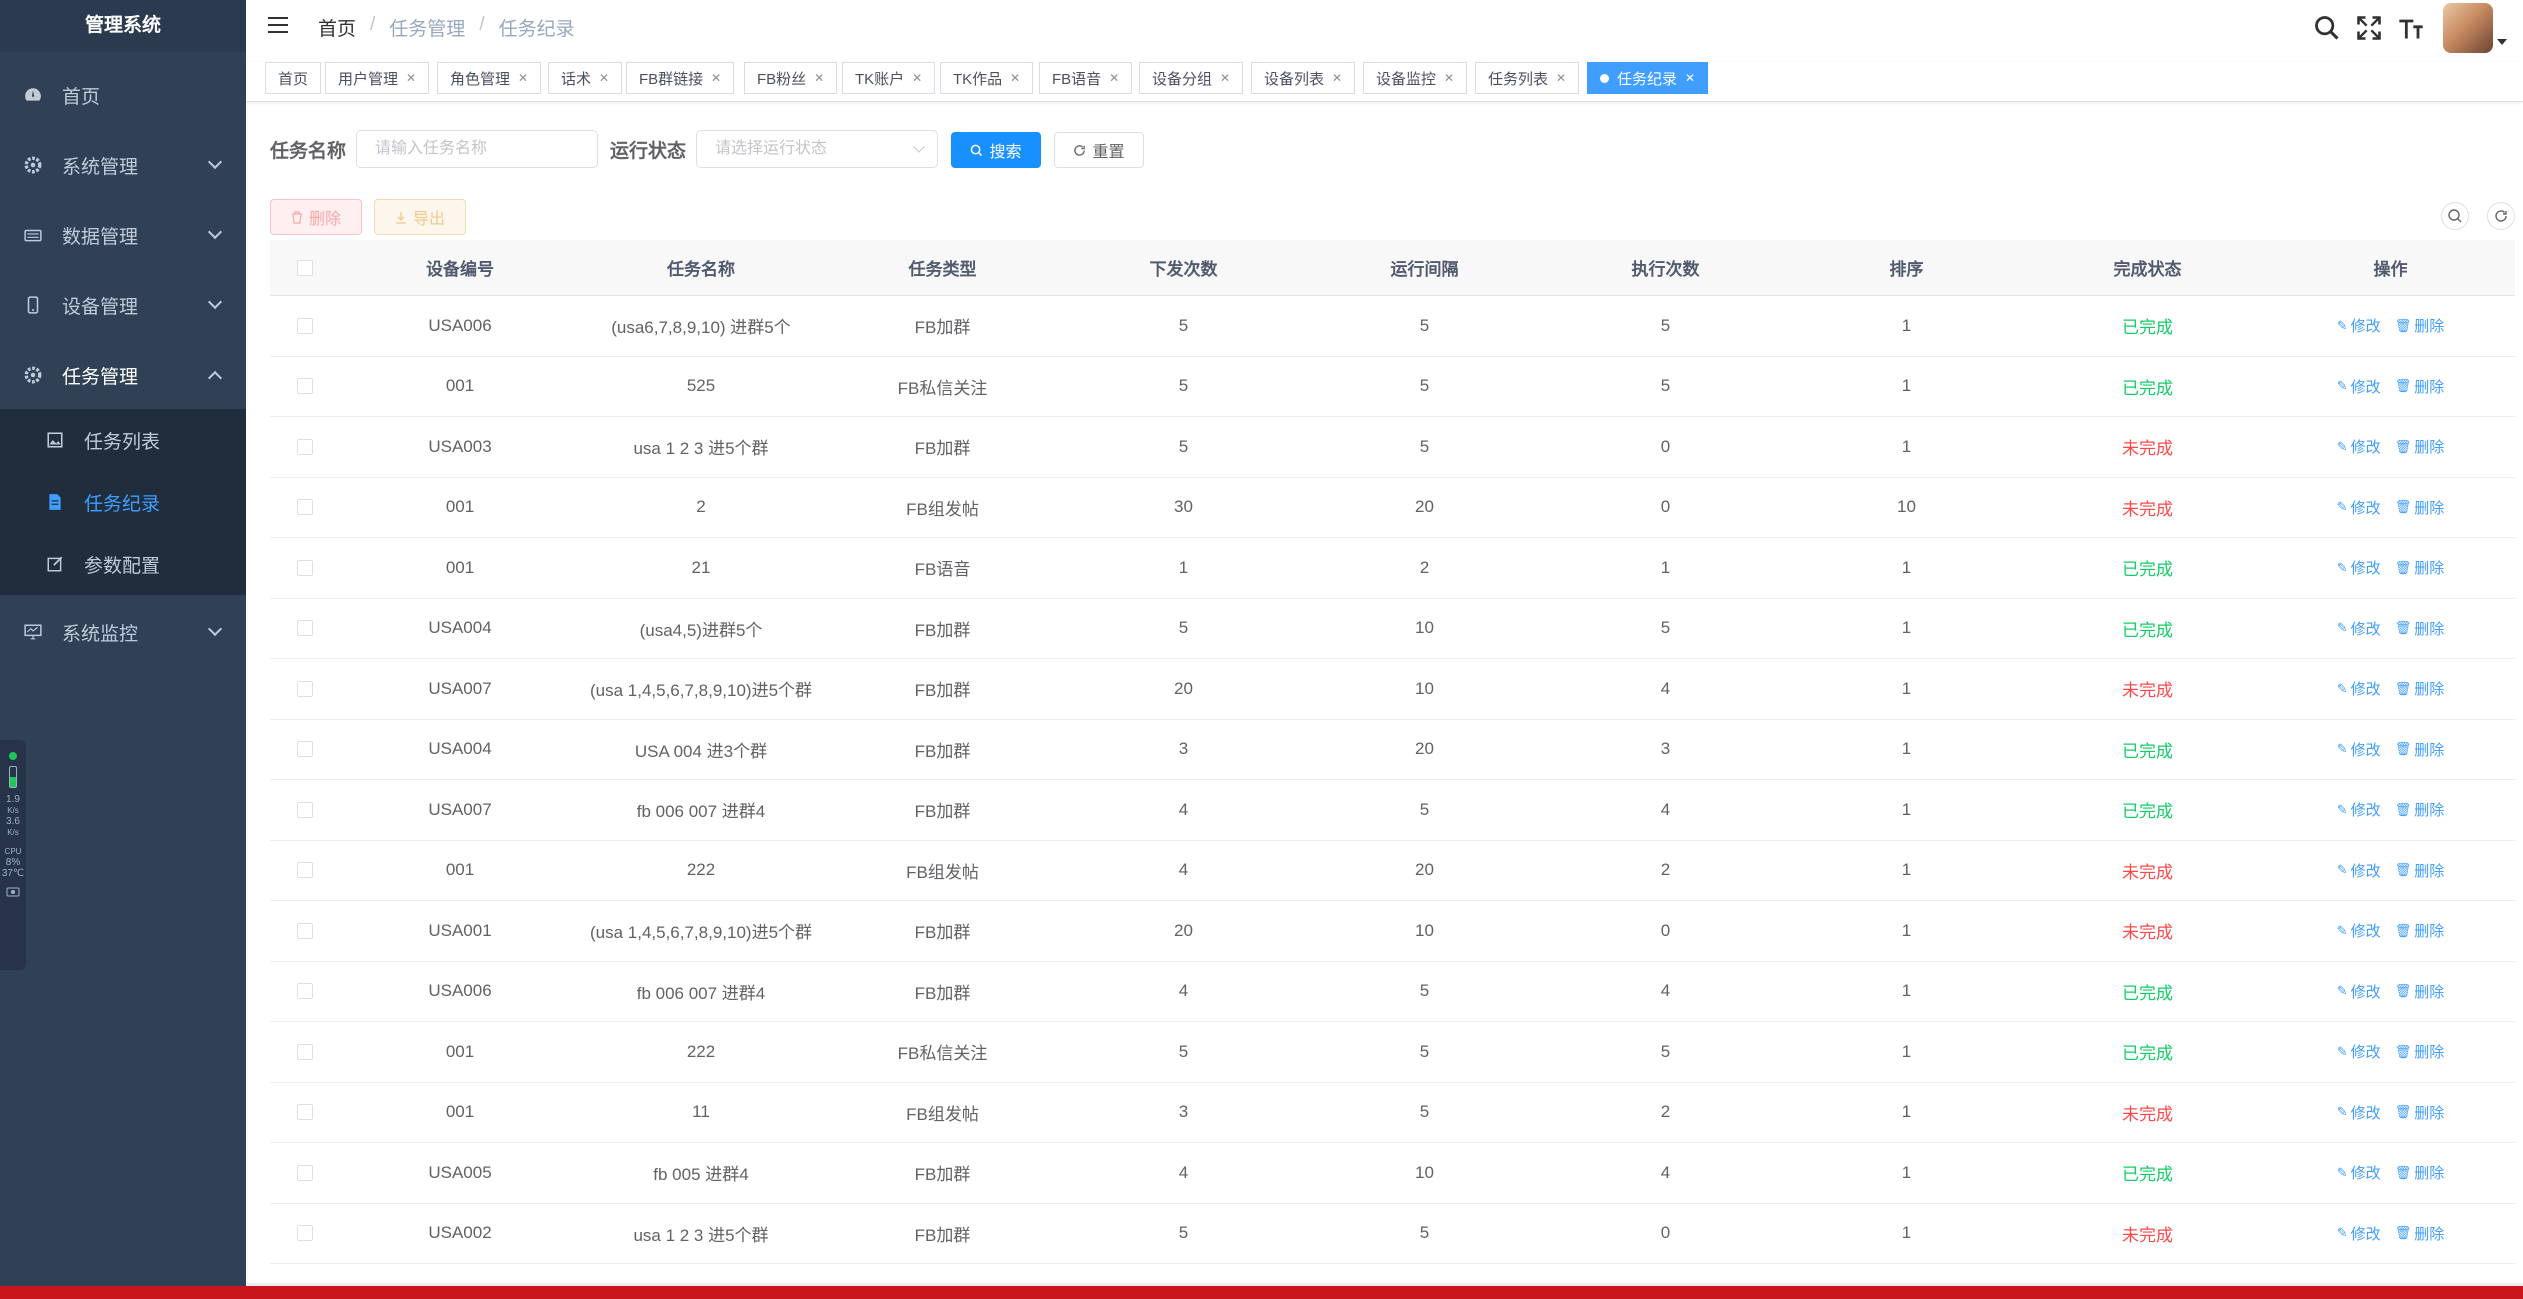  I want to click on sidebar-item-home: 首页, so click(123, 95).